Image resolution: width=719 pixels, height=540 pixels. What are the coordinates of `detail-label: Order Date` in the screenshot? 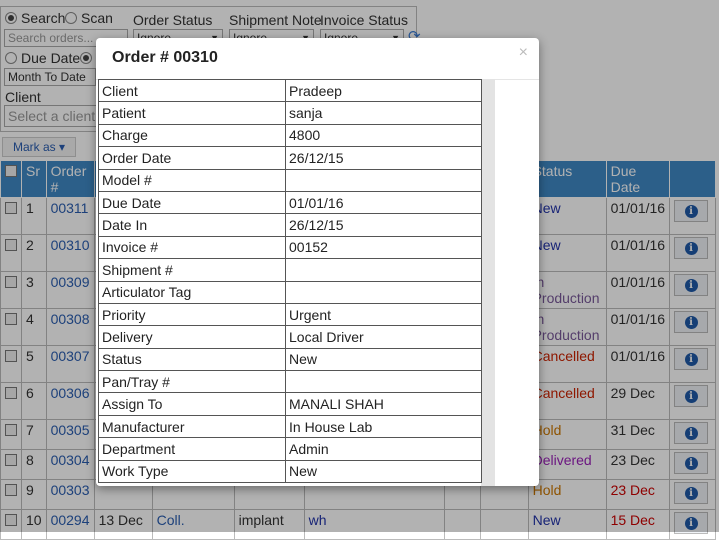 It's located at (192, 158).